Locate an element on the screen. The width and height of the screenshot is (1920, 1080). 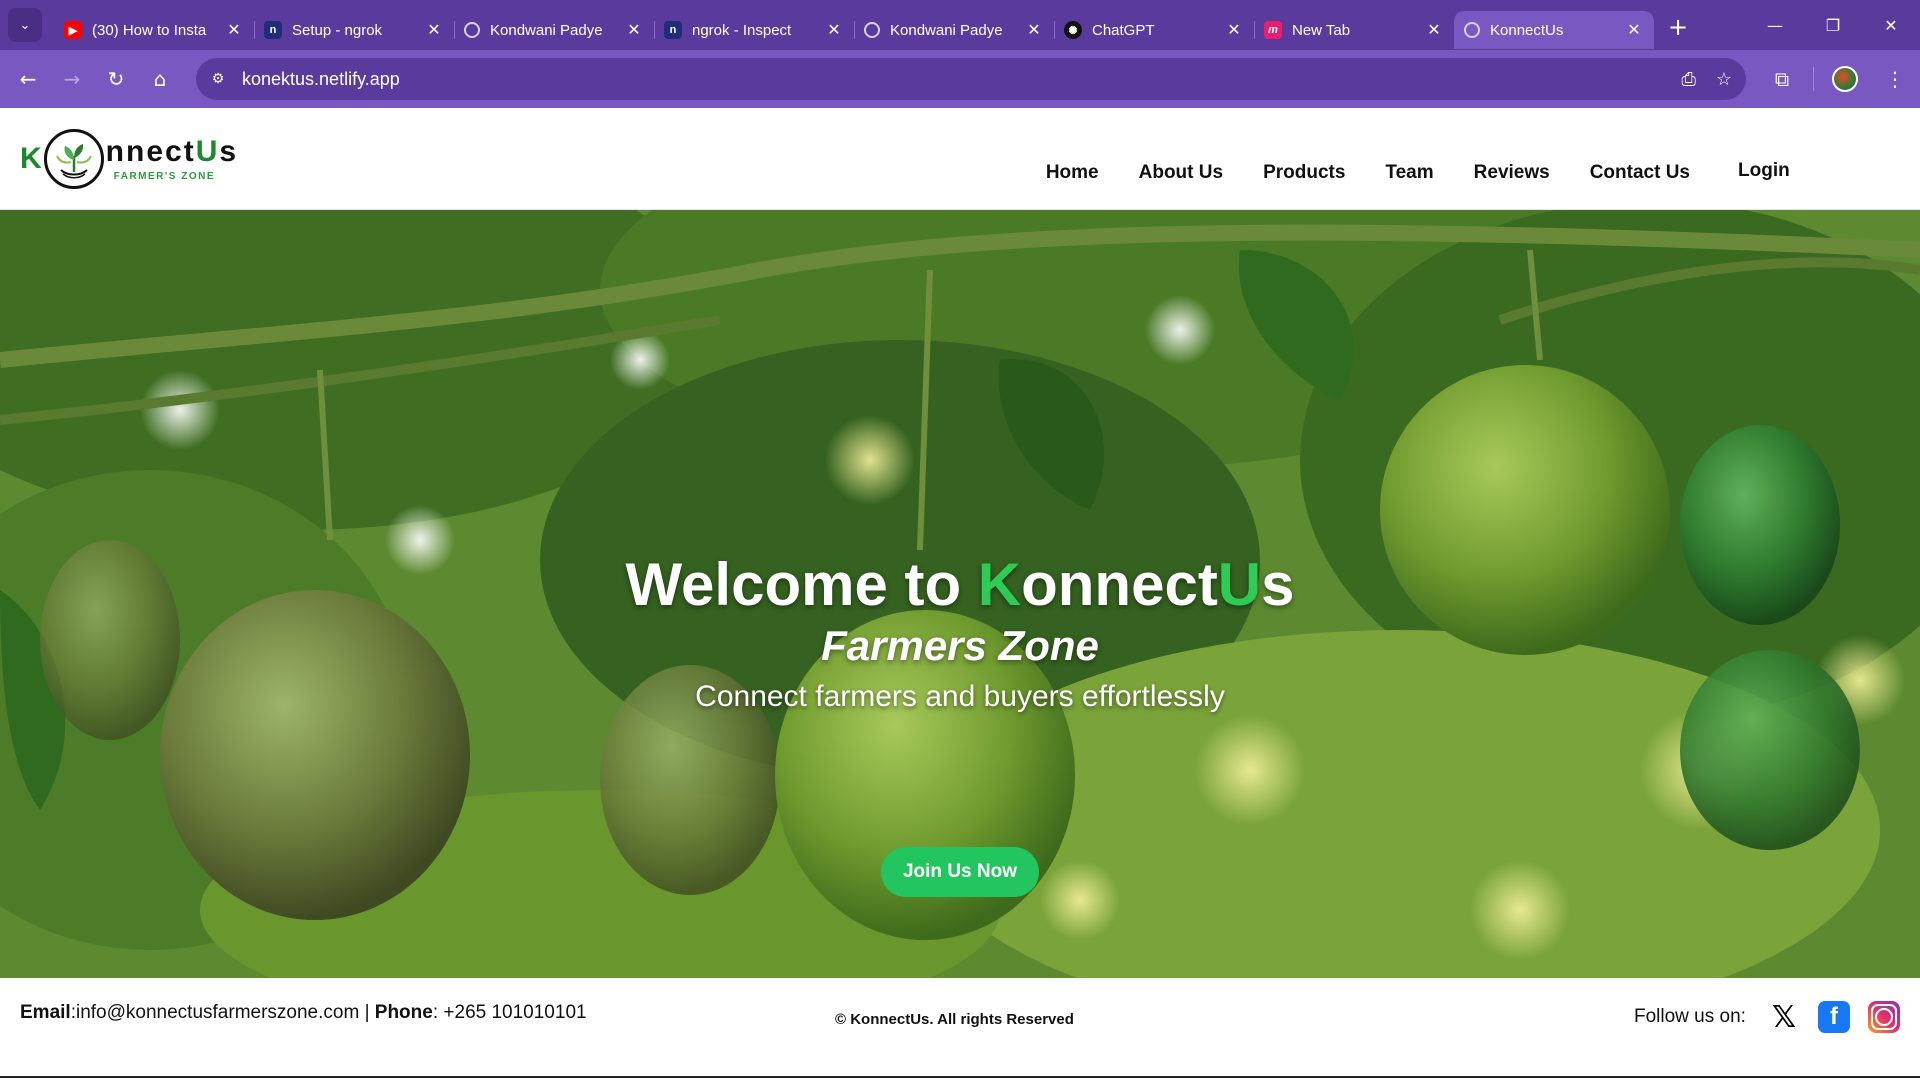
window-close-icon: ✕ is located at coordinates (1891, 25).